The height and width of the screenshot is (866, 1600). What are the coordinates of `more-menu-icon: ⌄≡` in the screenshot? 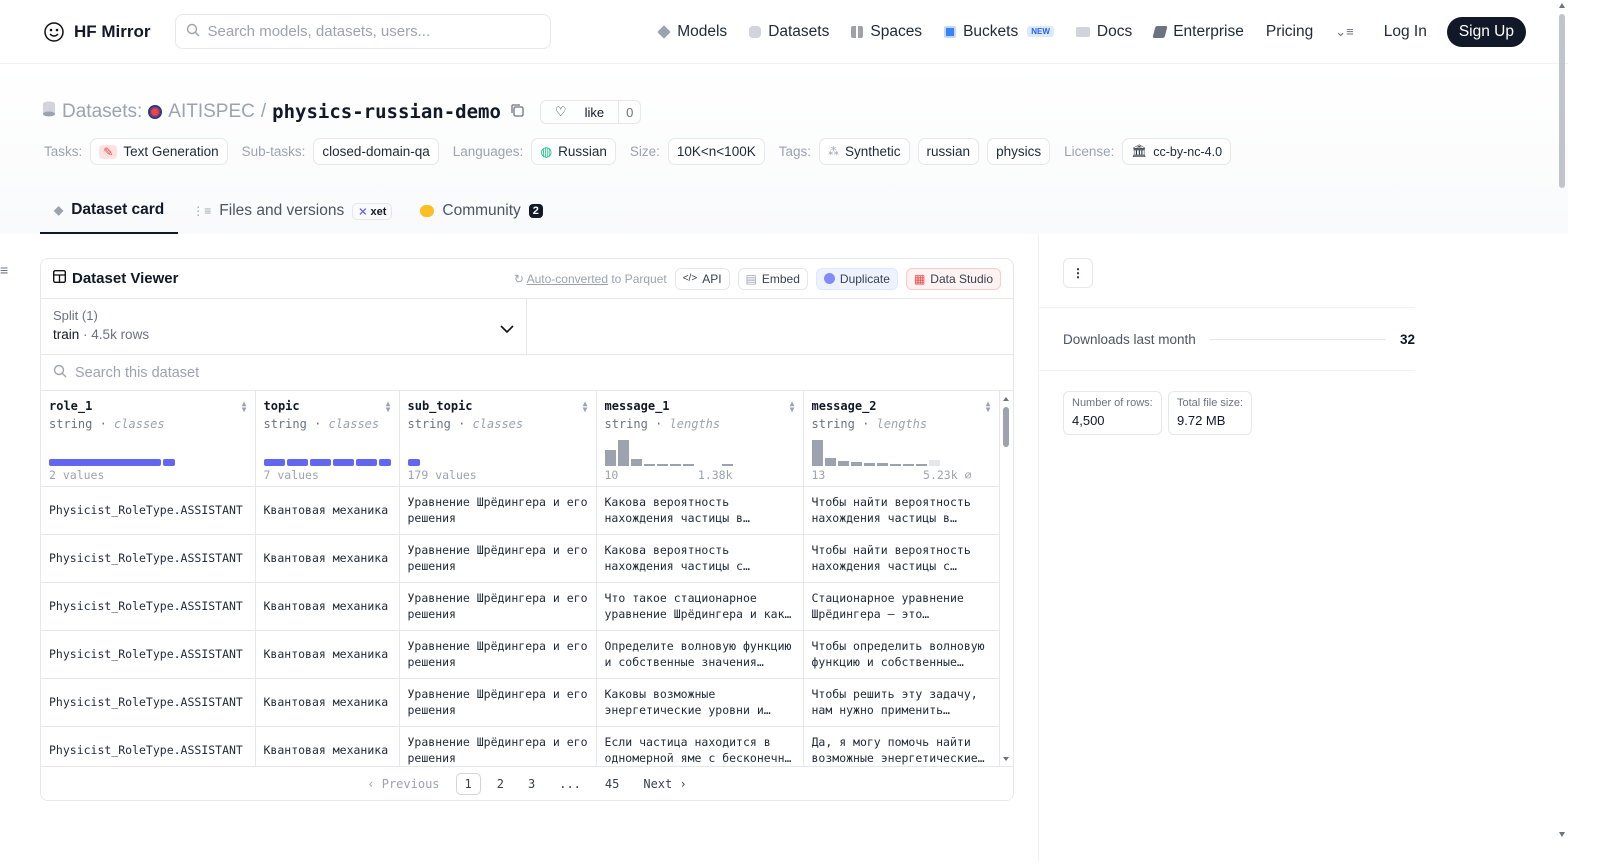 It's located at (1344, 32).